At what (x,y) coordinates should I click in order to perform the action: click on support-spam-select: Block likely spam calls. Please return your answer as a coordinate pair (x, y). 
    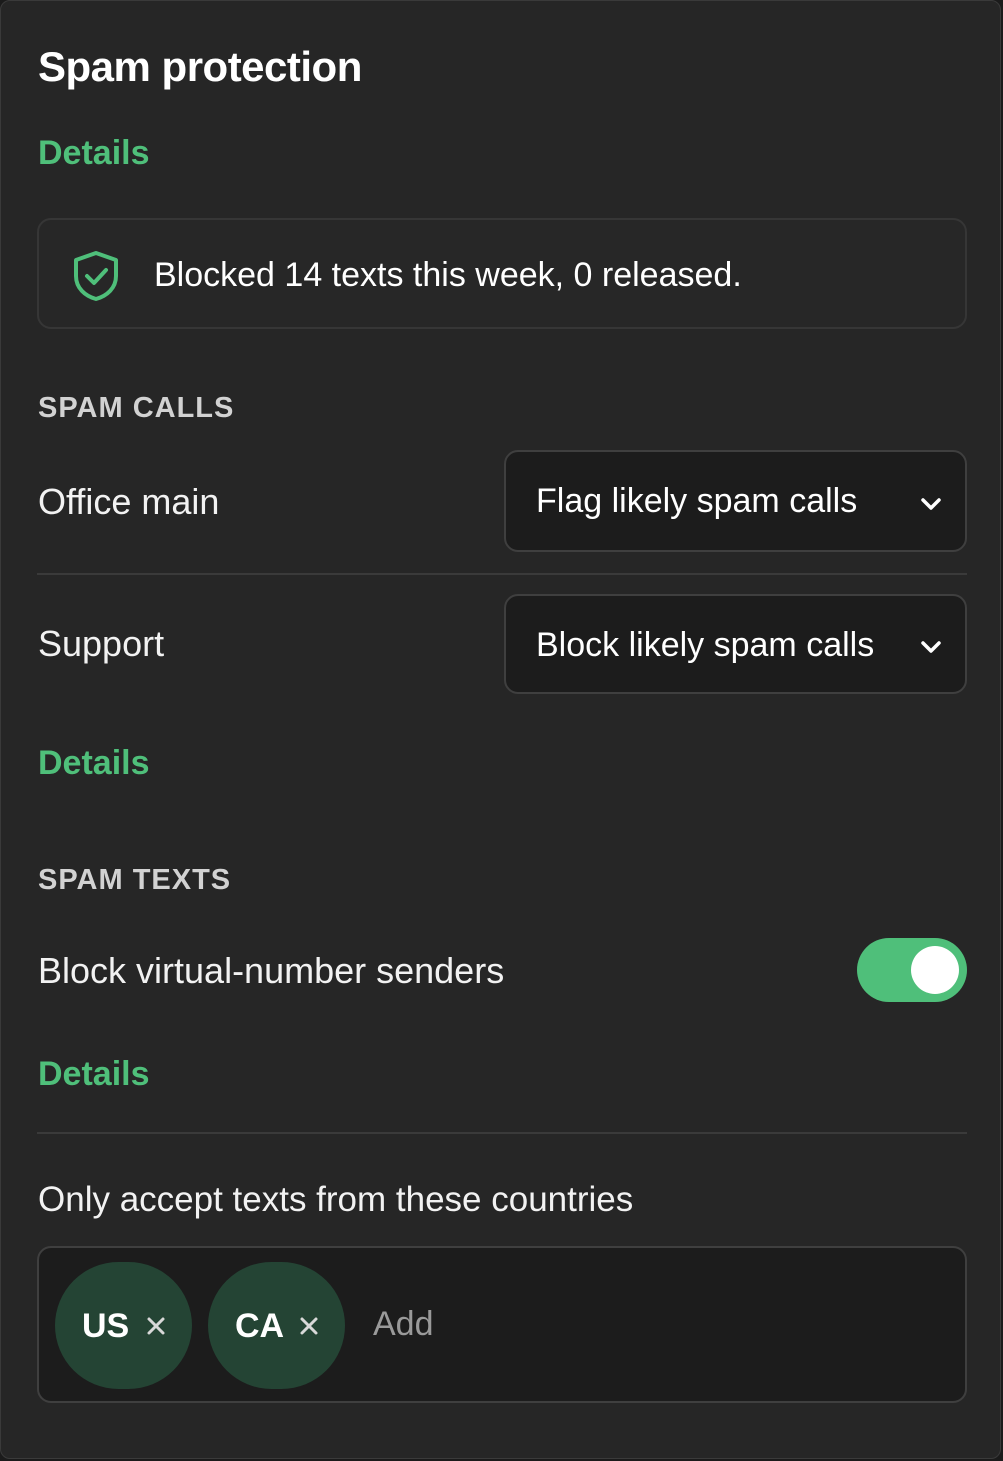
    Looking at the image, I should click on (735, 644).